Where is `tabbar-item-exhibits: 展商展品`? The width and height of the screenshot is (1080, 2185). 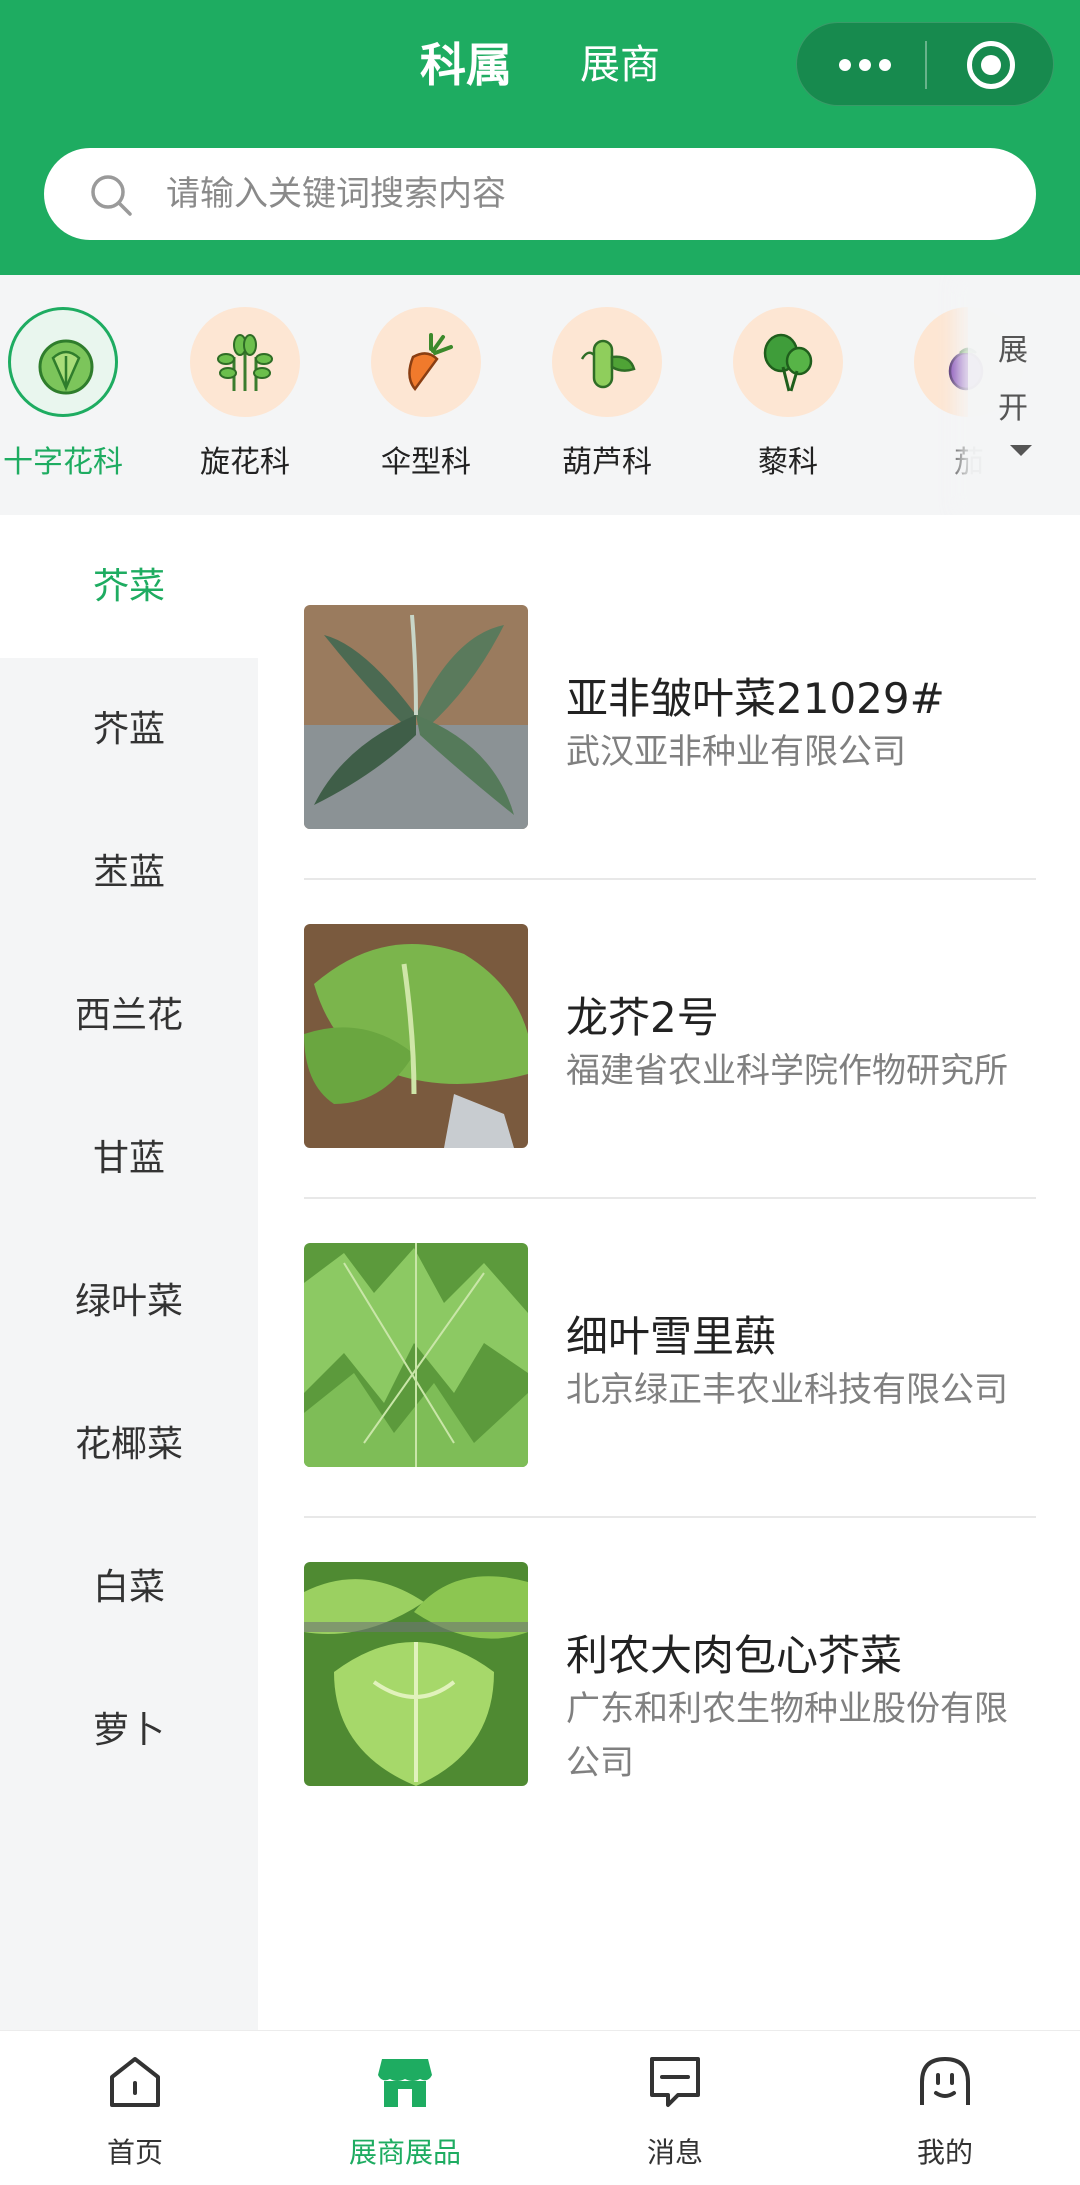 tabbar-item-exhibits: 展商展品 is located at coordinates (405, 2108).